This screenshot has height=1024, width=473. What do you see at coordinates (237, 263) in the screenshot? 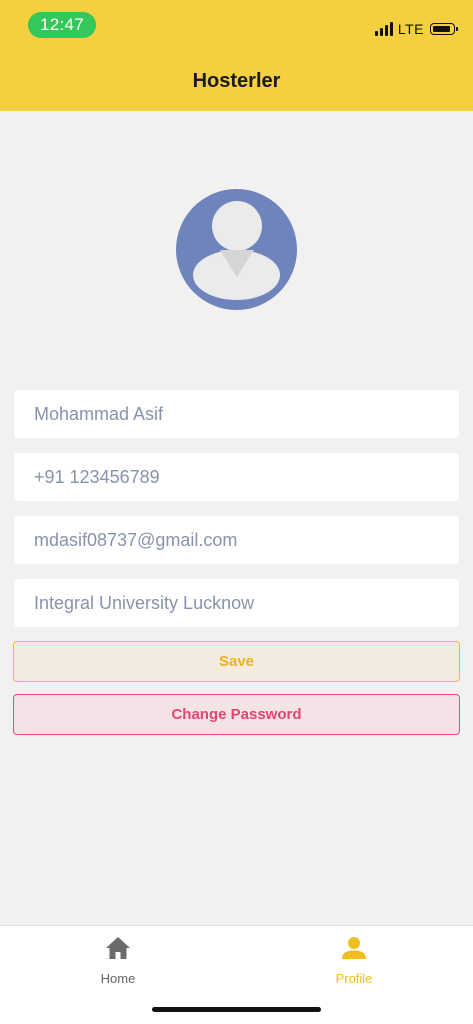
I see `avatar-collar-shape` at bounding box center [237, 263].